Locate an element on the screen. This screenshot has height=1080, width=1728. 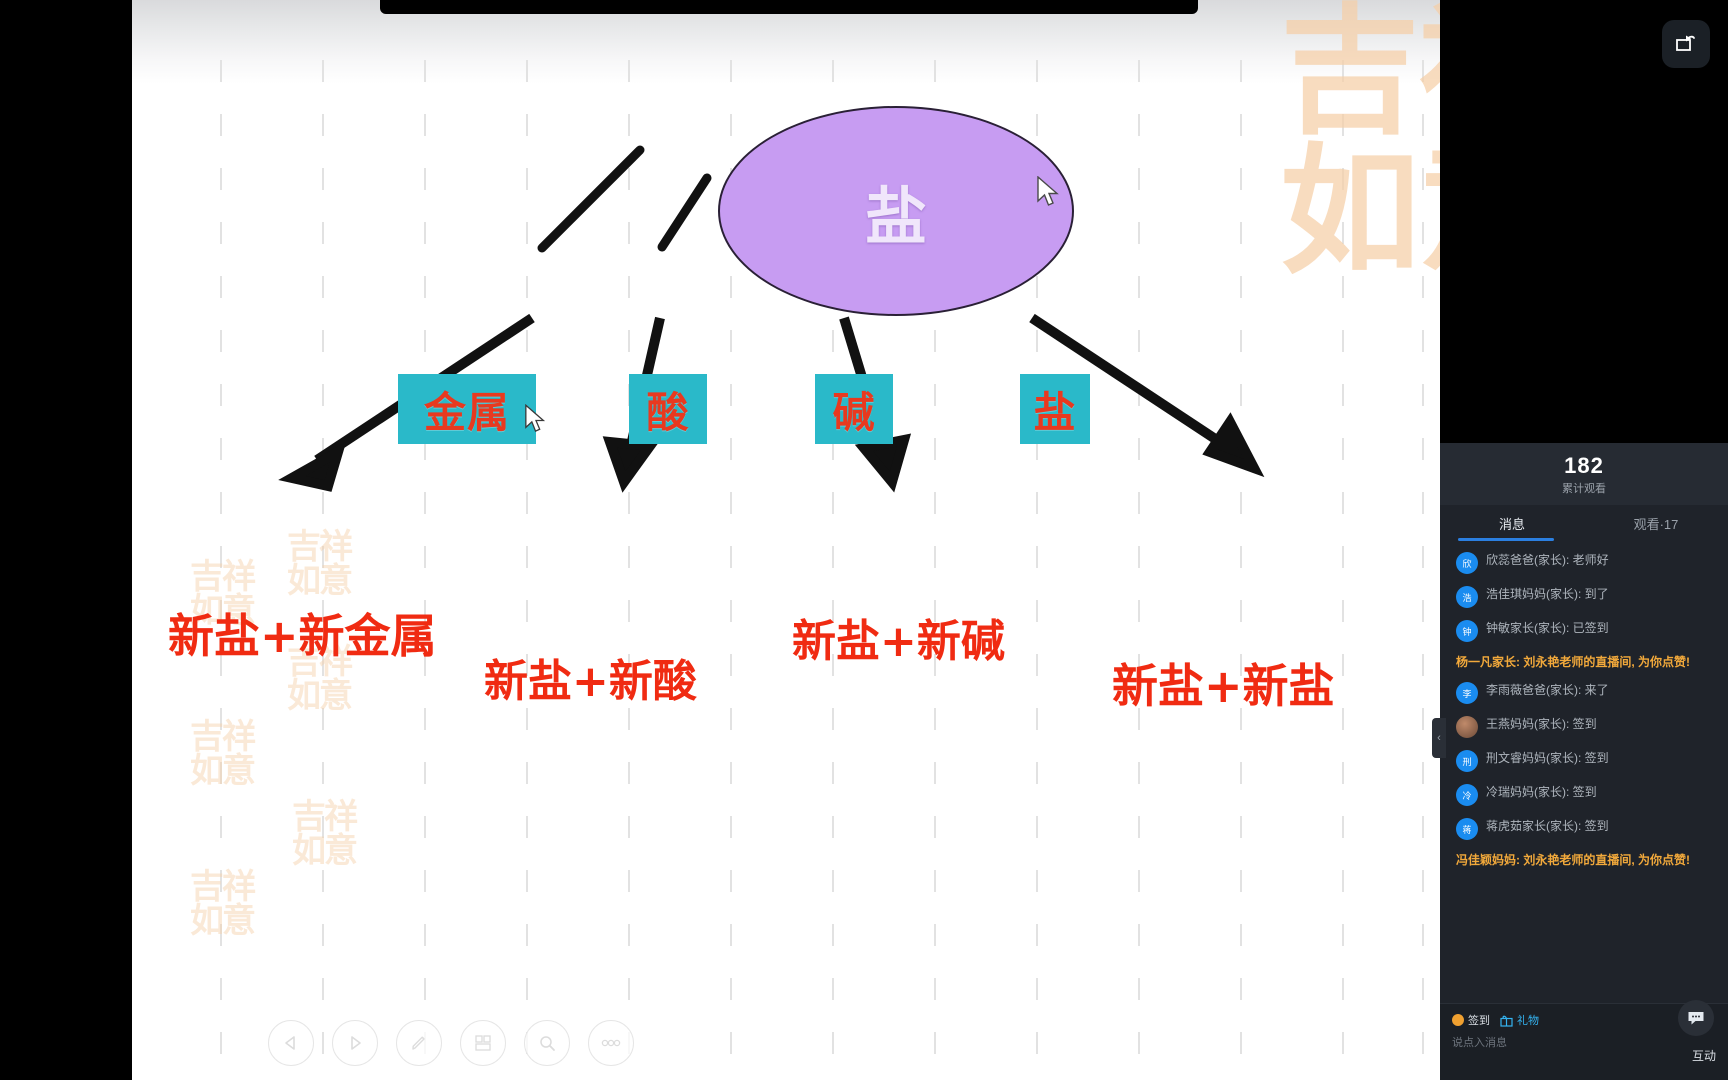
triangle-right-icon is located at coordinates (356, 1043).